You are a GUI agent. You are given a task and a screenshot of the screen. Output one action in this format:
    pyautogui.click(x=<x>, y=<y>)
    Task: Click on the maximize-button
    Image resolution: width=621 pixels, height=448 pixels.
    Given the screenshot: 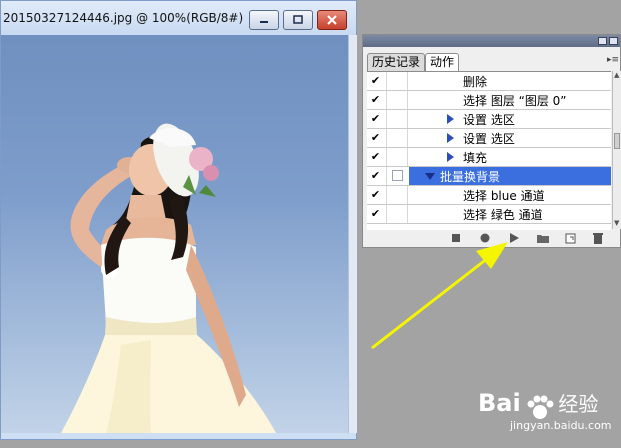 What is the action you would take?
    pyautogui.click(x=298, y=20)
    